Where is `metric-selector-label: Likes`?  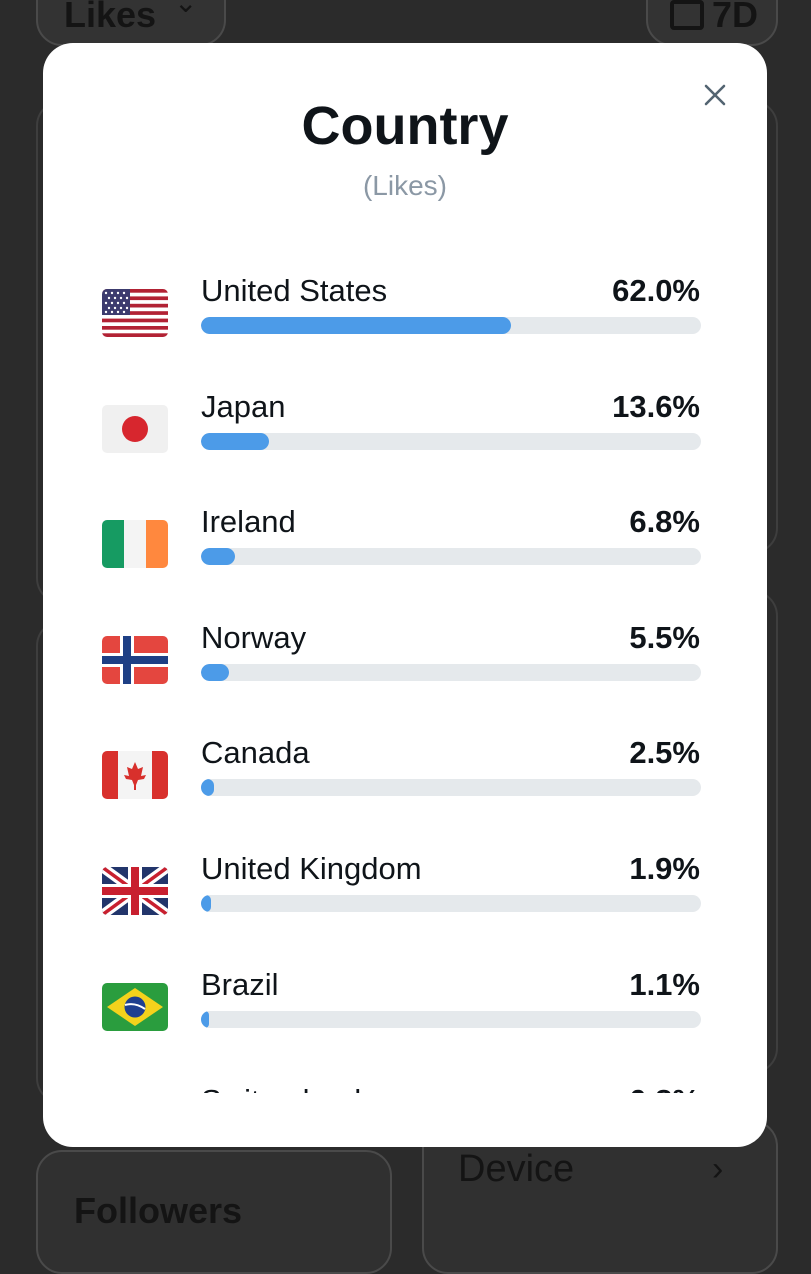
metric-selector-label: Likes is located at coordinates (110, 17).